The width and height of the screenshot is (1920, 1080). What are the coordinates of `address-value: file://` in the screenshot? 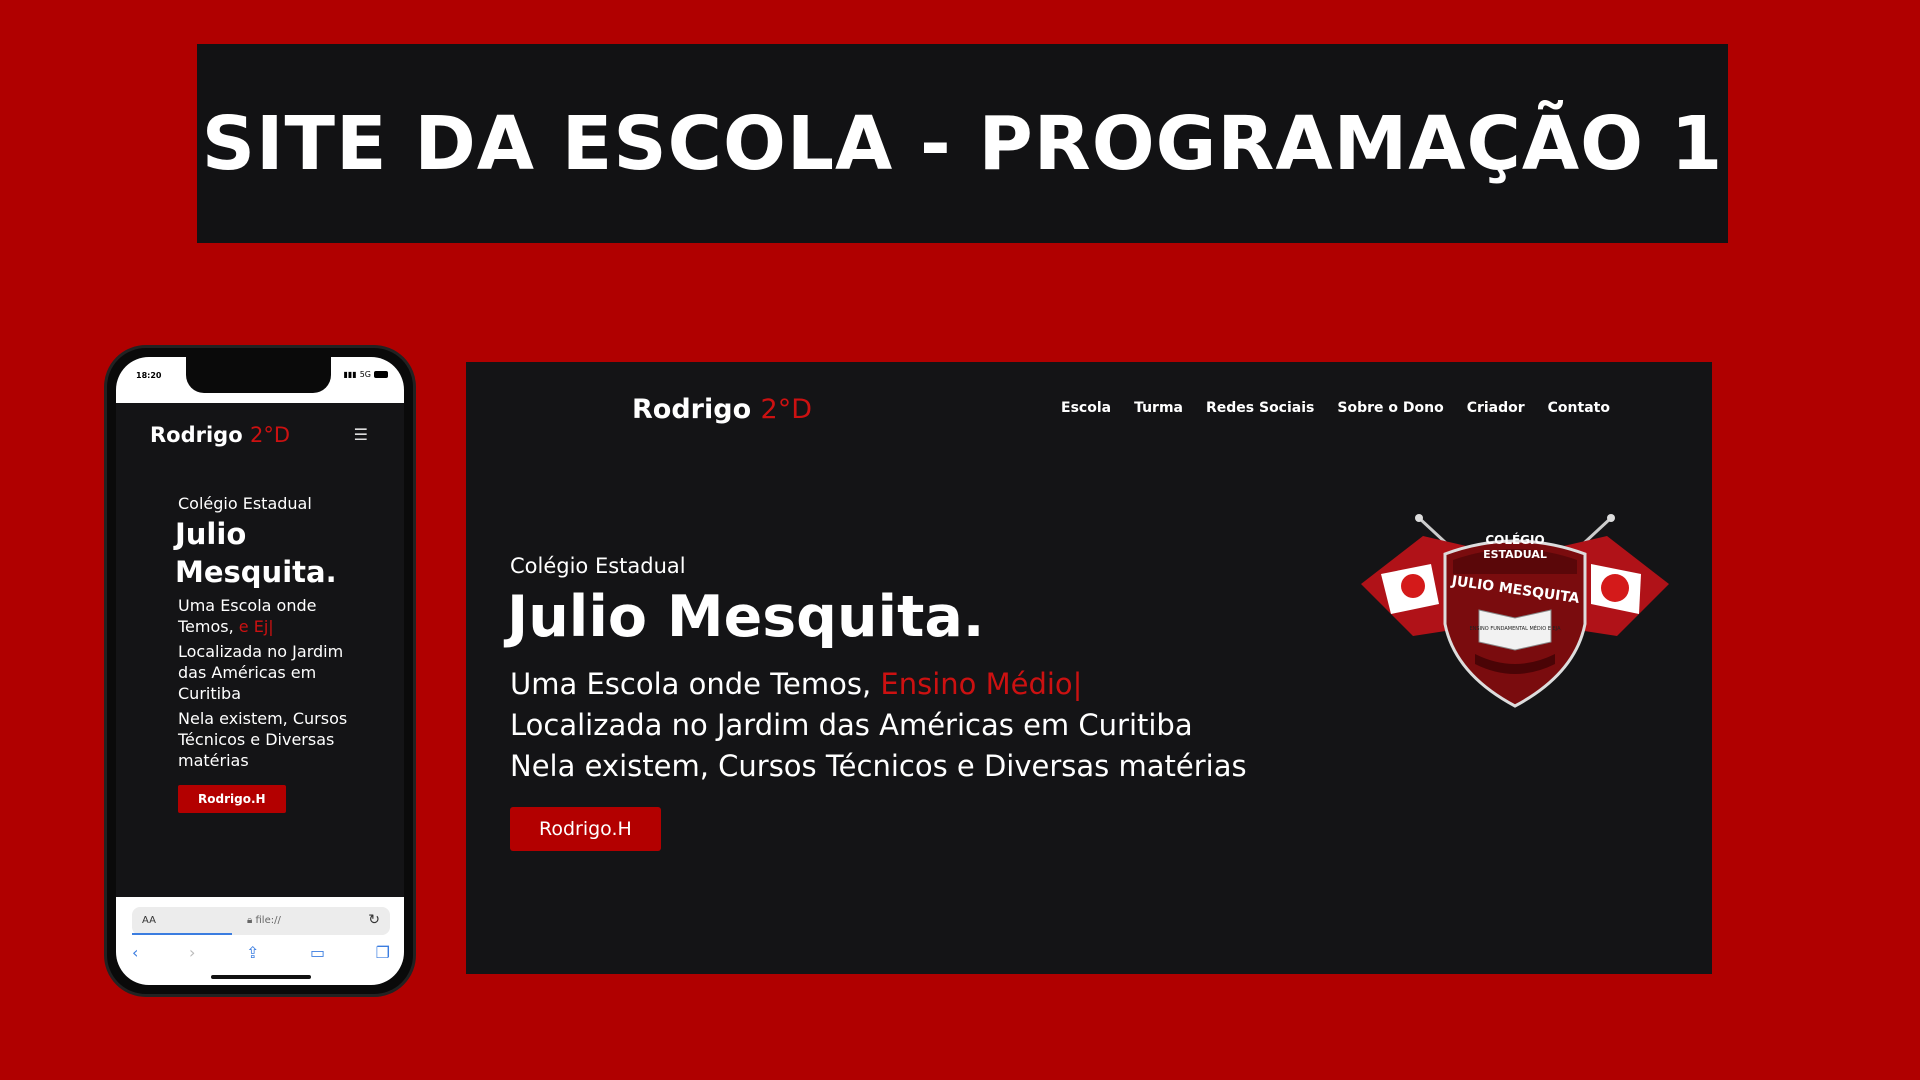 It's located at (268, 920).